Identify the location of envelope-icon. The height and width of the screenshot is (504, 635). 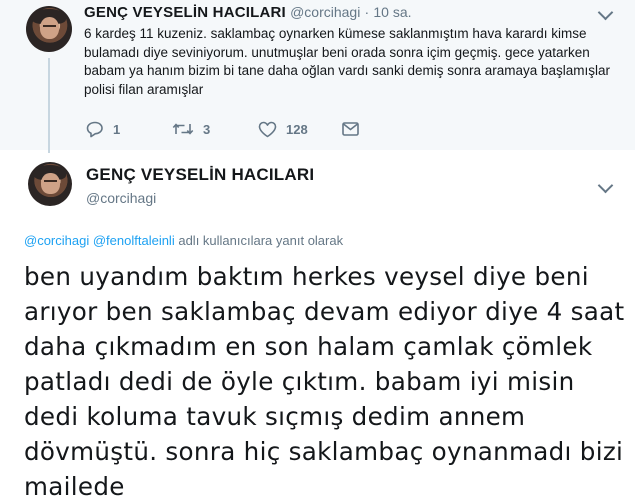
(350, 129).